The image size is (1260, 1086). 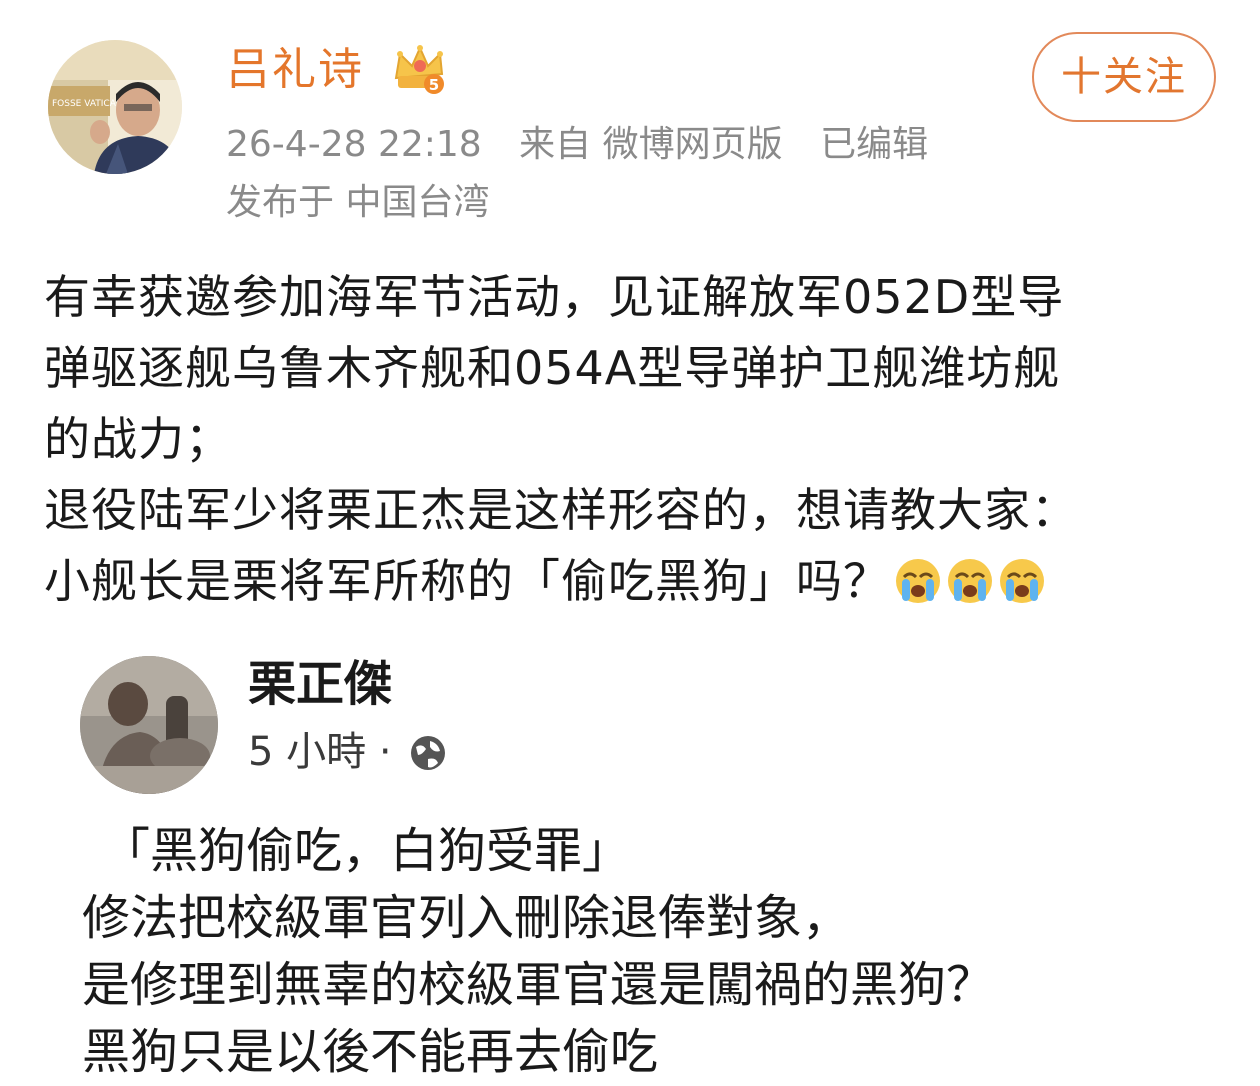 I want to click on author-photo: FOSSE VATICANI, so click(x=115, y=107).